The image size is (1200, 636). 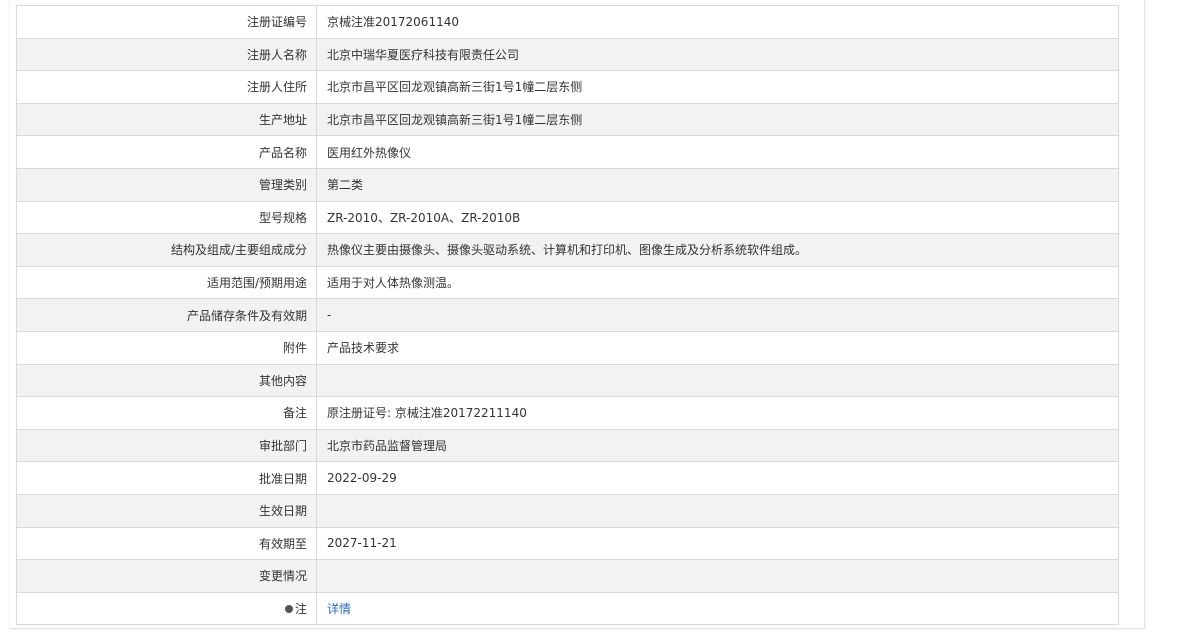 I want to click on row-value: 北京中瑞华夏医疗科技有限责任公司, so click(x=717, y=54).